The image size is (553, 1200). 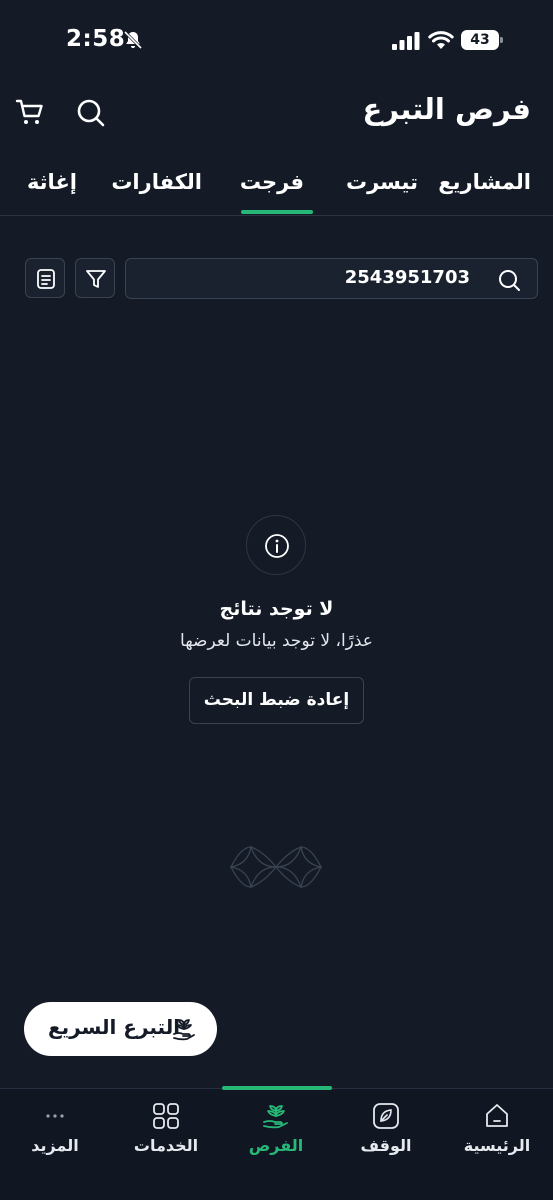 I want to click on app-header: فرص التبرع, so click(x=276, y=112).